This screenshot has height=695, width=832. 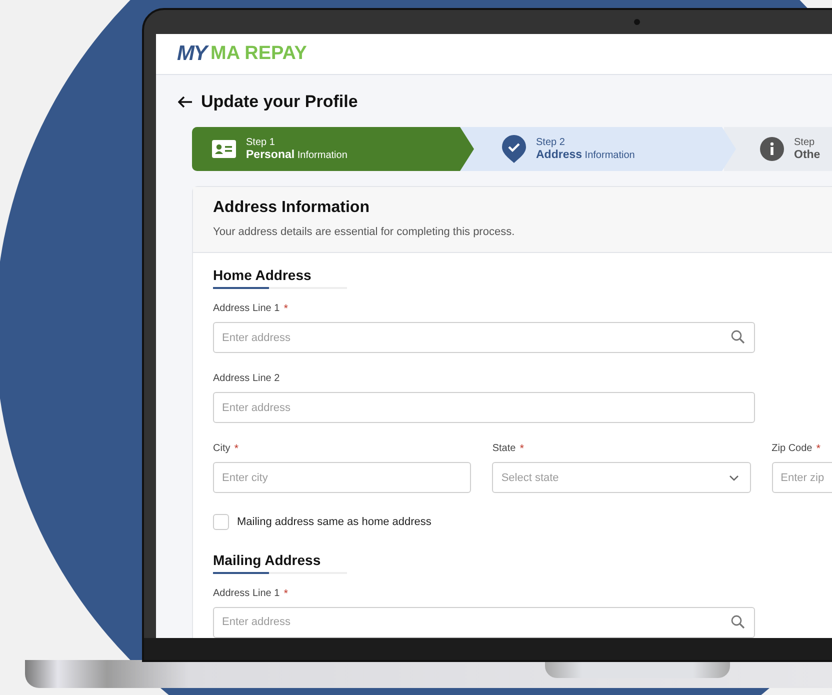 What do you see at coordinates (279, 102) in the screenshot?
I see `page-title: Update your Profile` at bounding box center [279, 102].